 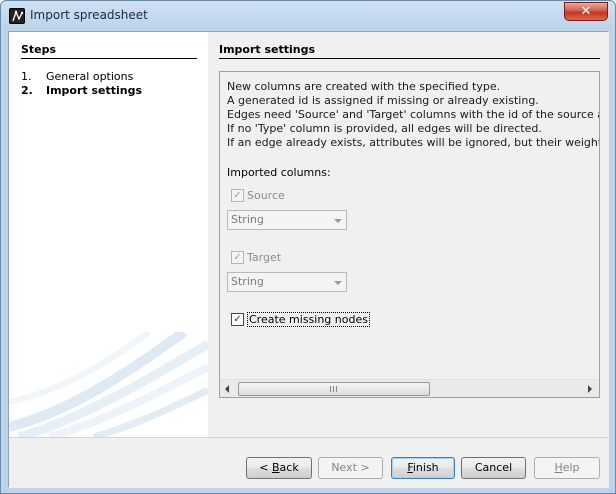 I want to click on step-number: 2., so click(x=27, y=90).